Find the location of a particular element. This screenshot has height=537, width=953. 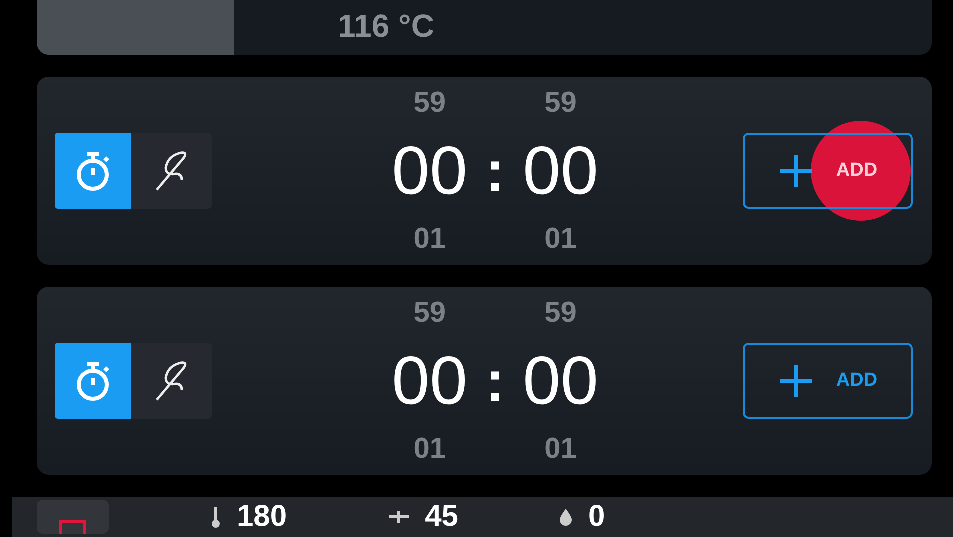

status-value: 180 is located at coordinates (262, 517).